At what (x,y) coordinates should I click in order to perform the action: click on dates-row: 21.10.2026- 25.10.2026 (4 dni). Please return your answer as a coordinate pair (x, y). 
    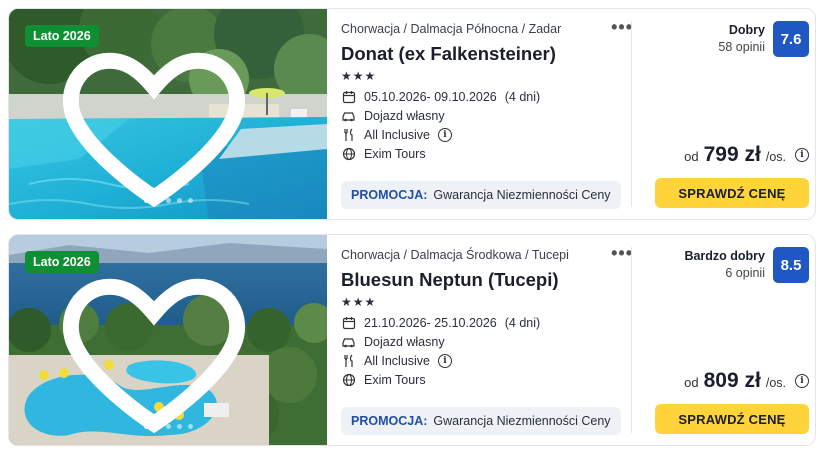
    Looking at the image, I should click on (440, 322).